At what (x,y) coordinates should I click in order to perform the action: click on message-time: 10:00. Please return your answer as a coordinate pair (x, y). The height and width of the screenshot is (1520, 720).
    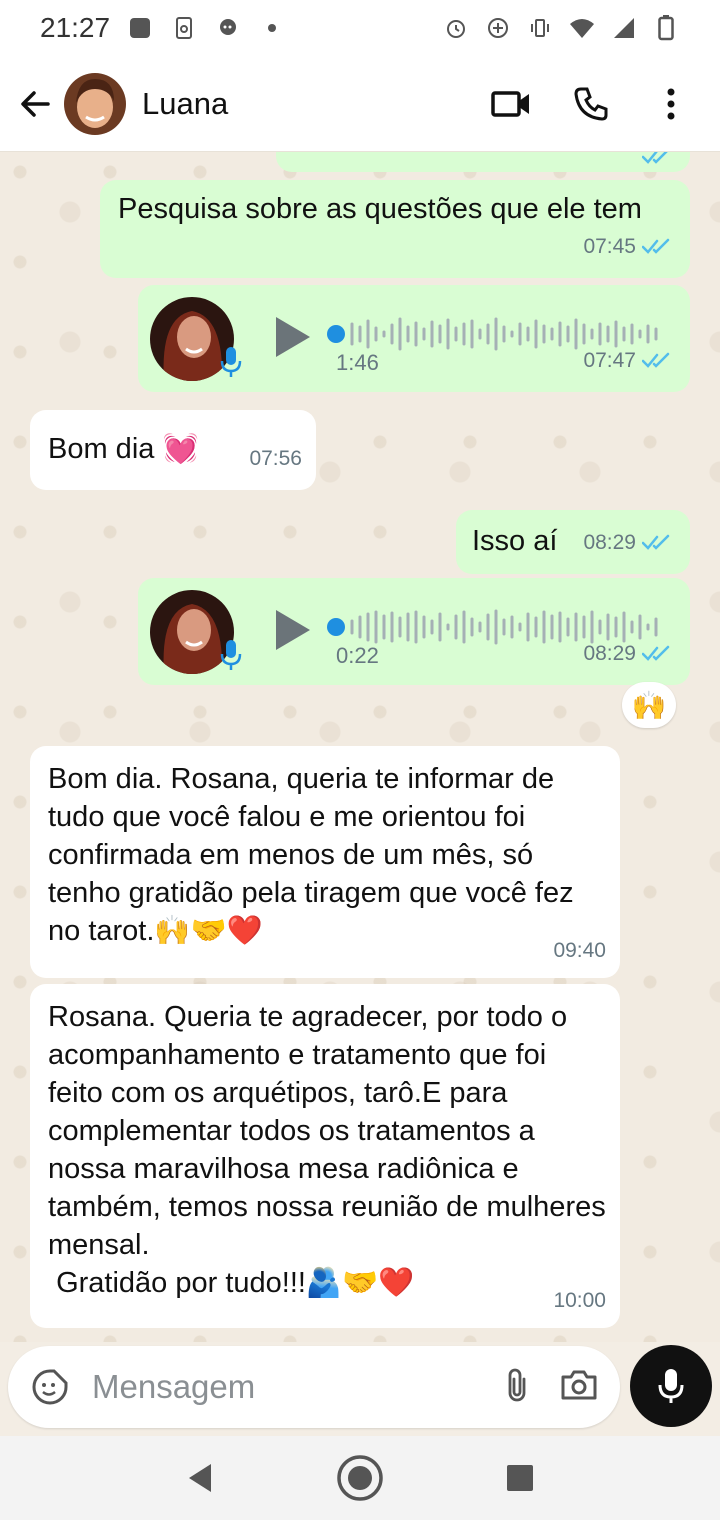
    Looking at the image, I should click on (579, 1300).